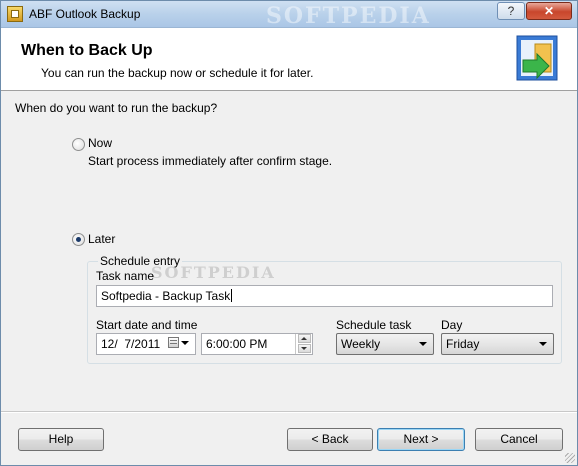 This screenshot has height=466, width=578. Describe the element at coordinates (385, 344) in the screenshot. I see `schedule-task-select: Weekly` at that location.